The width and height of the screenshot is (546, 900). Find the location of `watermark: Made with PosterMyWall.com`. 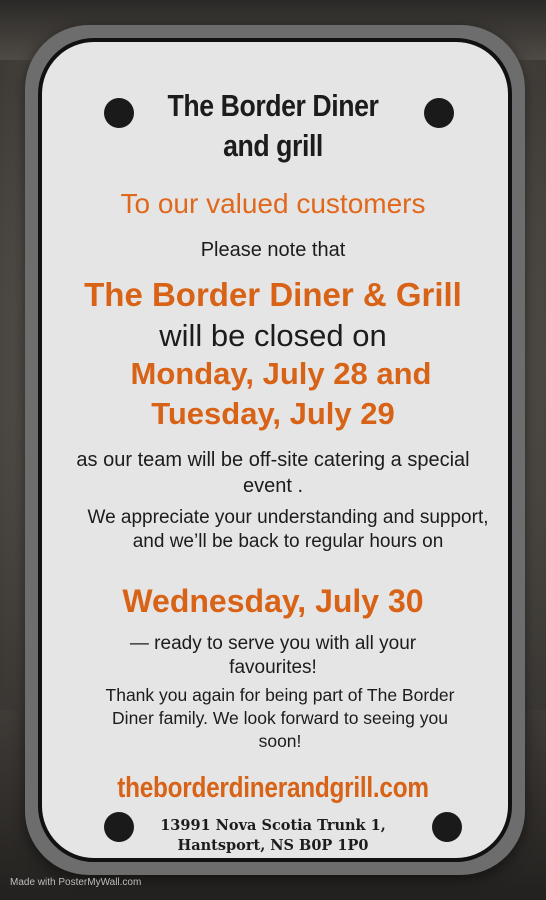

watermark: Made with PosterMyWall.com is located at coordinates (76, 882).